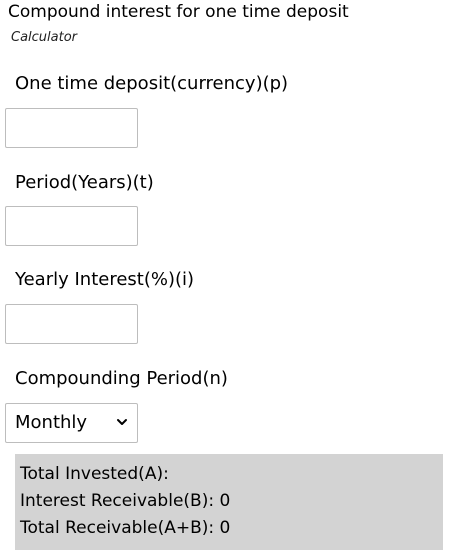 The image size is (451, 552). What do you see at coordinates (152, 83) in the screenshot?
I see `deposit-label: One time deposit(currency)(p)` at bounding box center [152, 83].